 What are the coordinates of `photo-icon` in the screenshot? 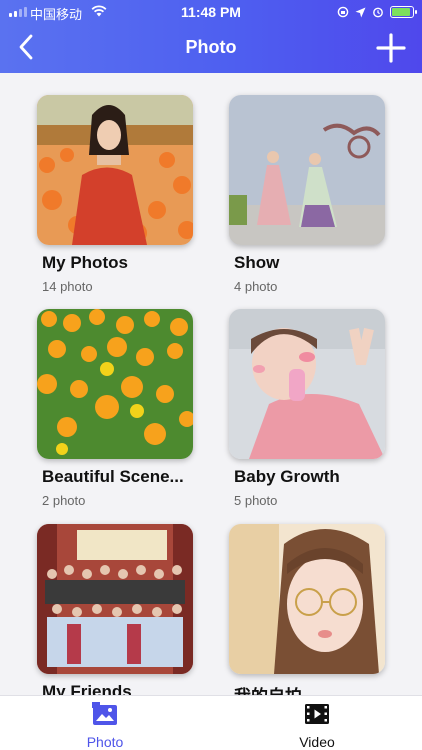 It's located at (104, 713).